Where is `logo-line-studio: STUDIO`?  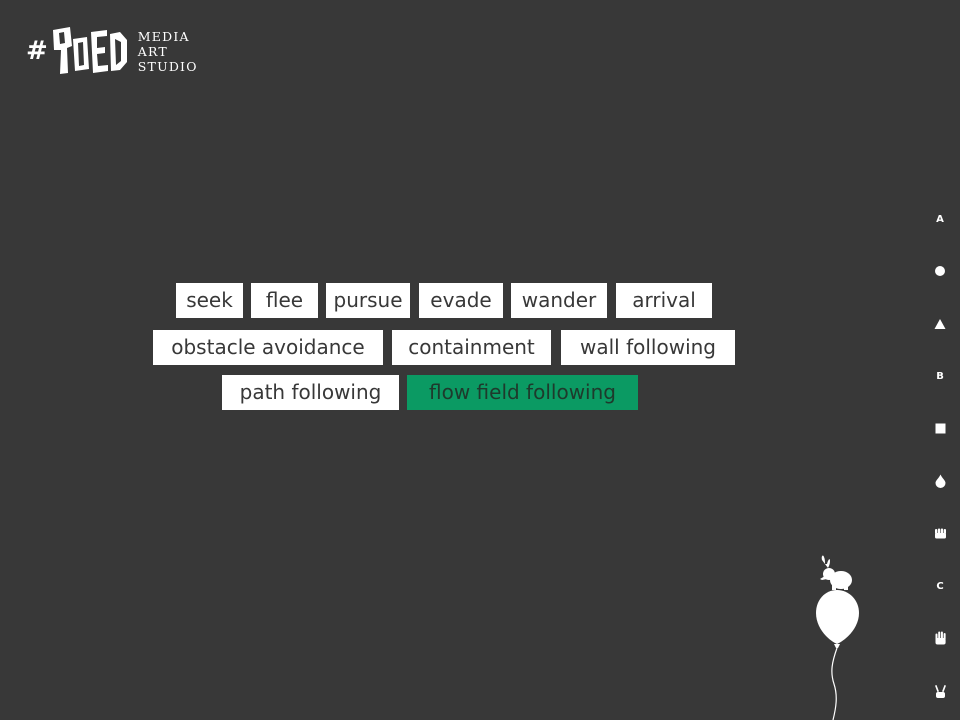
logo-line-studio: STUDIO is located at coordinates (167, 66).